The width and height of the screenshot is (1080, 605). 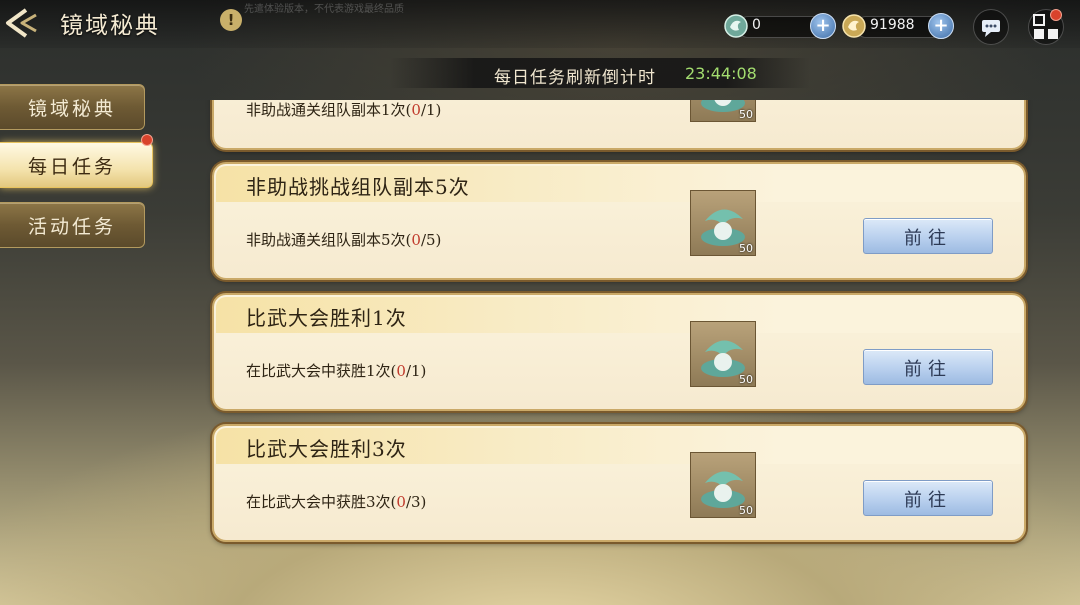 I want to click on task-title: 比武大会胜利1次, so click(x=326, y=318).